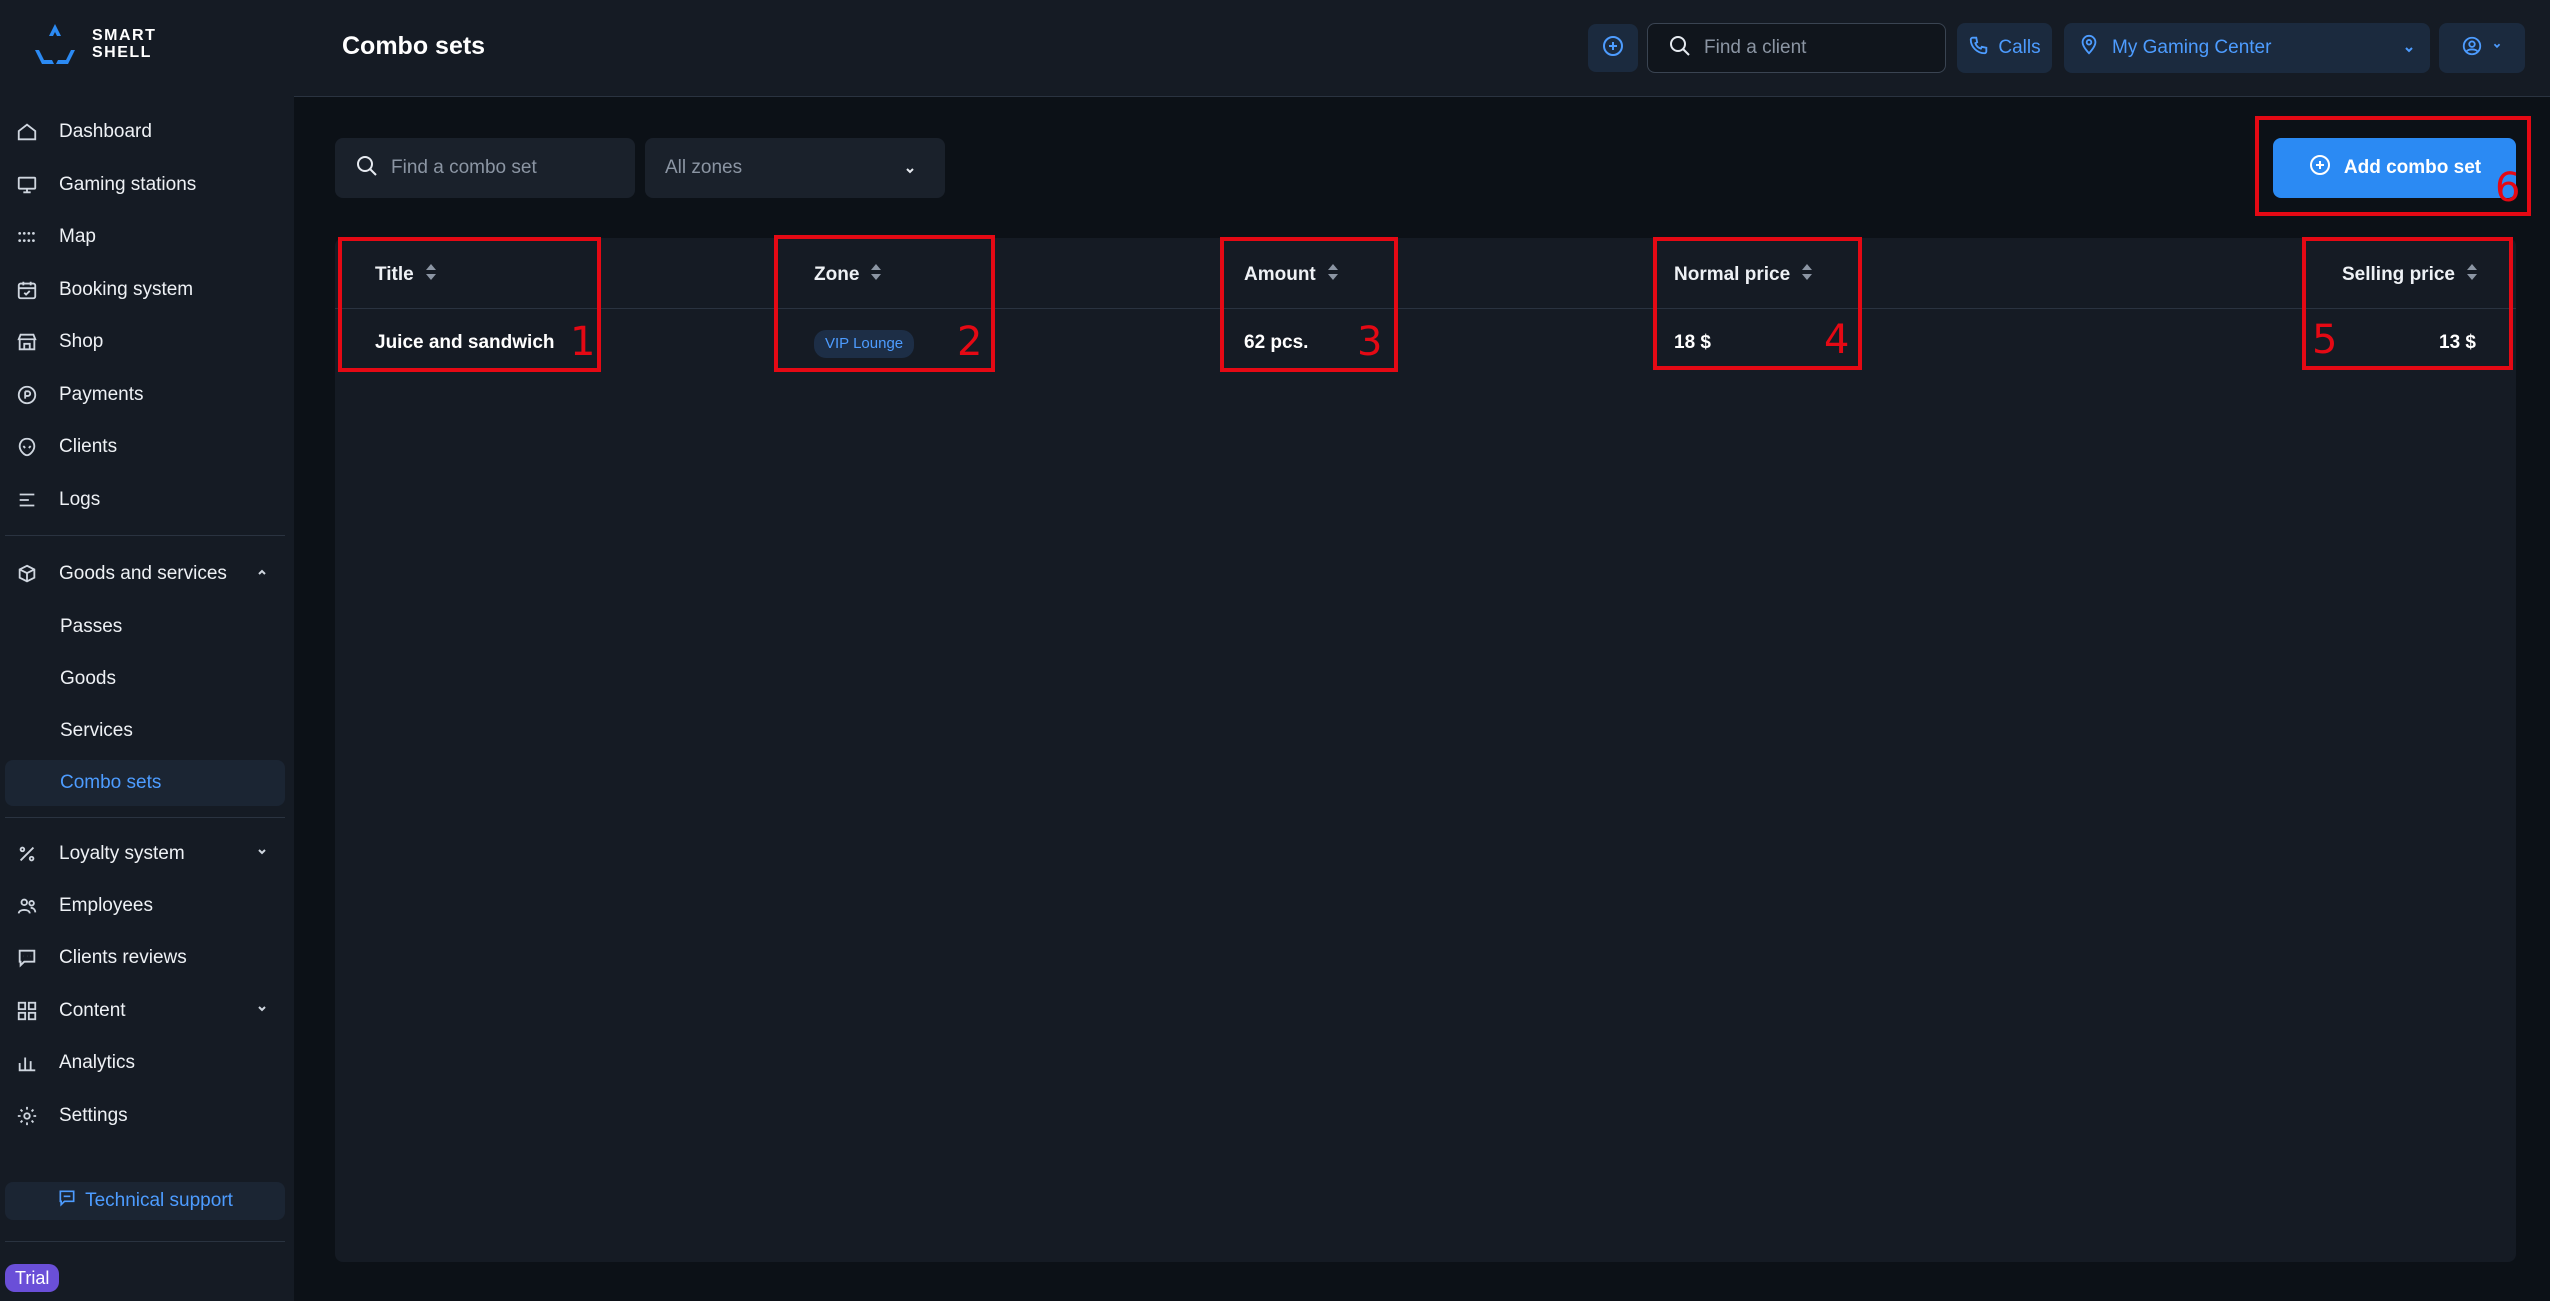 The image size is (2550, 1301). I want to click on sidebar-item-label: Shop, so click(81, 341).